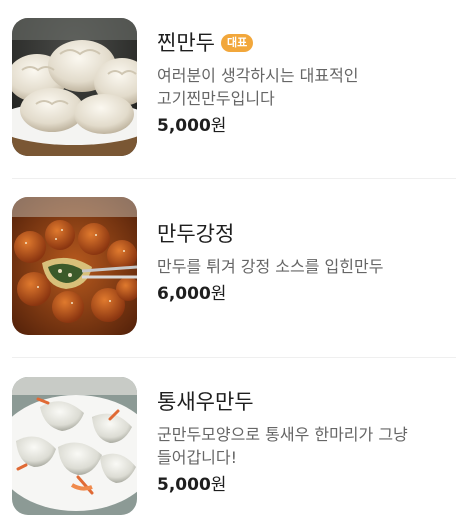  Describe the element at coordinates (196, 234) in the screenshot. I see `menu-item-name: 만두강정` at that location.